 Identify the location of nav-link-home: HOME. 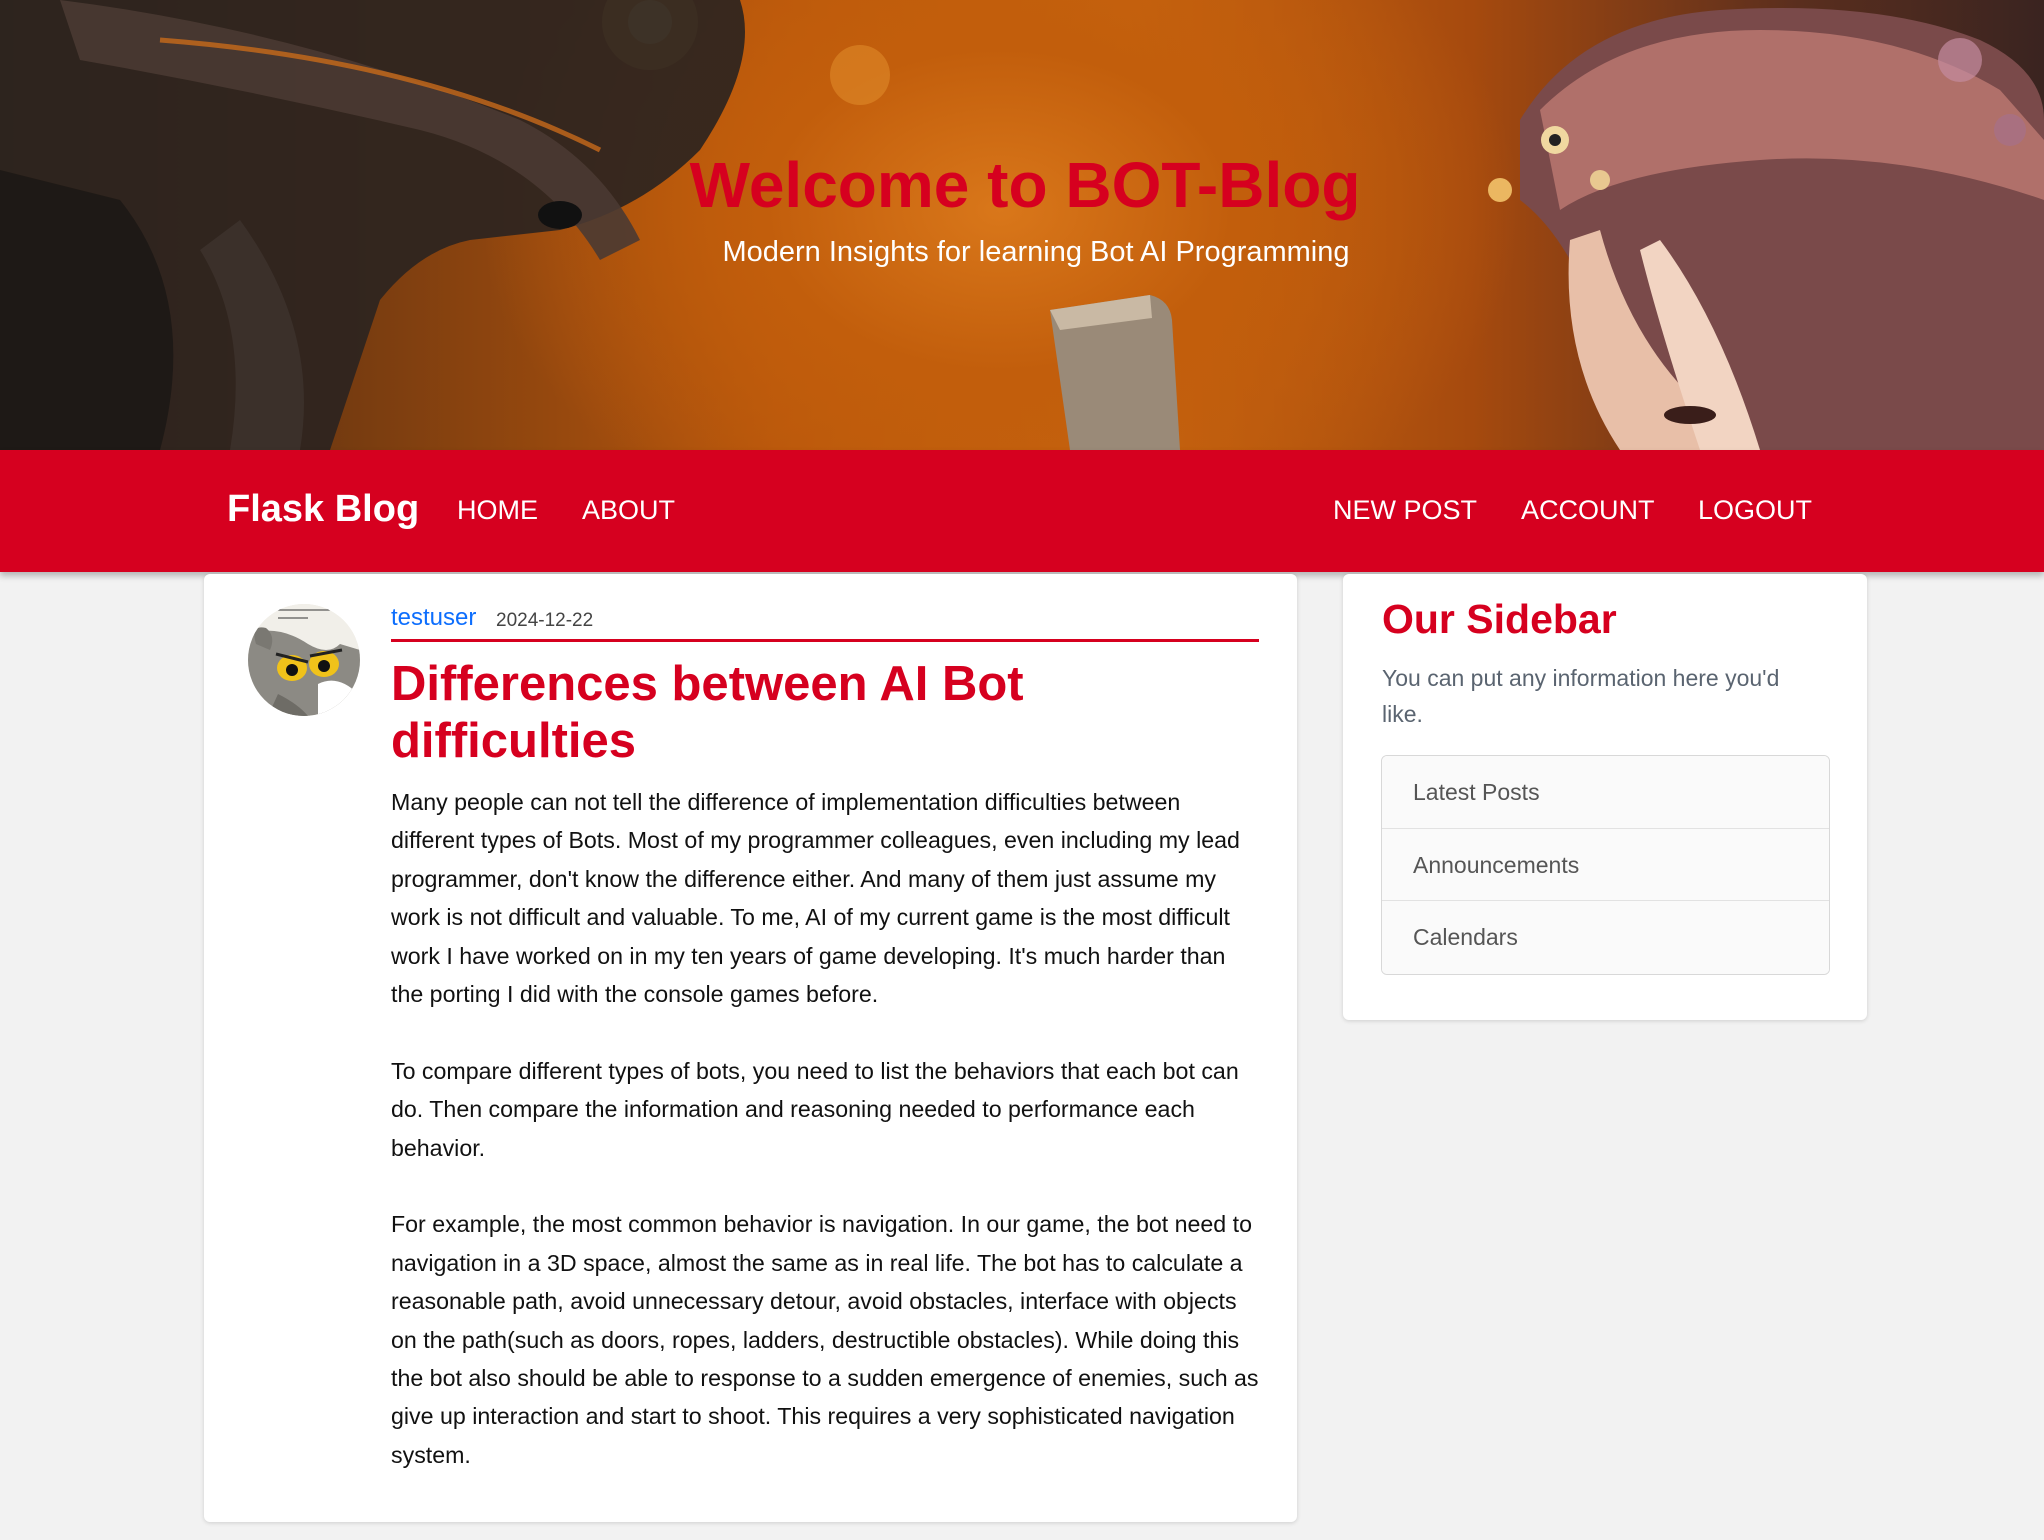
(497, 510).